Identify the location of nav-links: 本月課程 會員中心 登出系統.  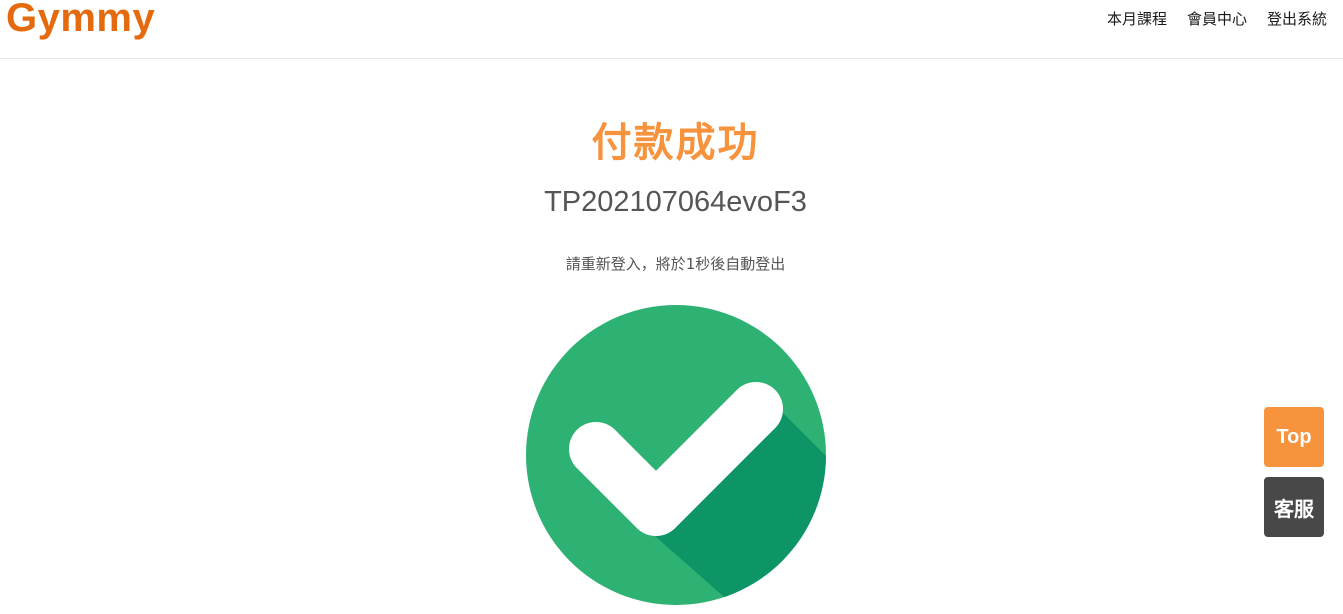
(1217, 18).